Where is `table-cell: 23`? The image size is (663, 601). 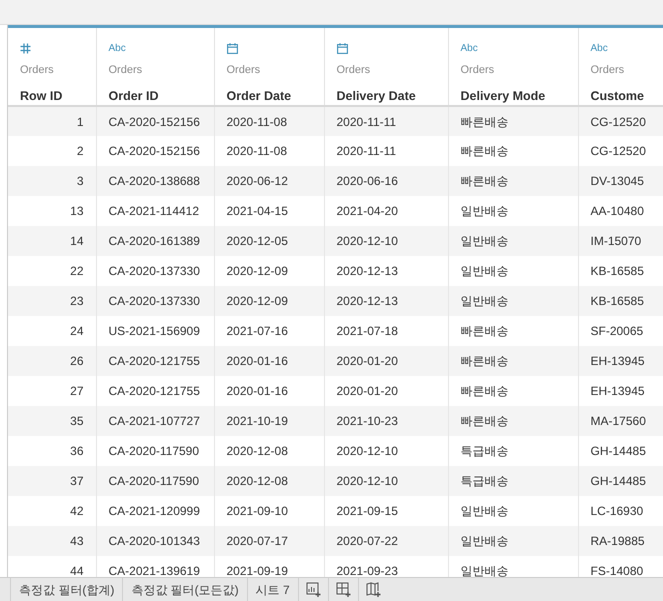 table-cell: 23 is located at coordinates (52, 301).